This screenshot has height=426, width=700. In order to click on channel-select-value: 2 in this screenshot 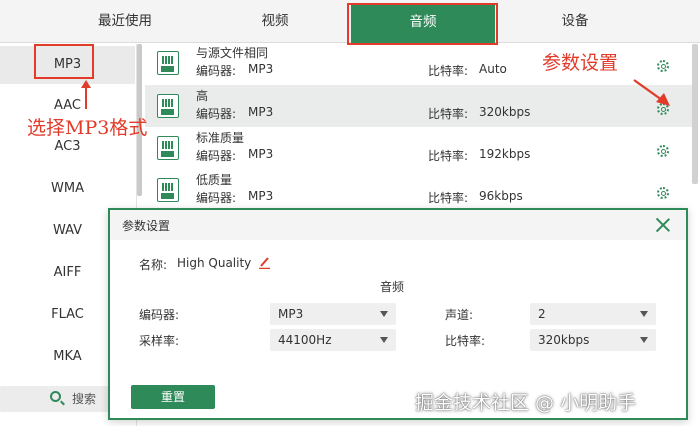, I will do `click(542, 314)`.